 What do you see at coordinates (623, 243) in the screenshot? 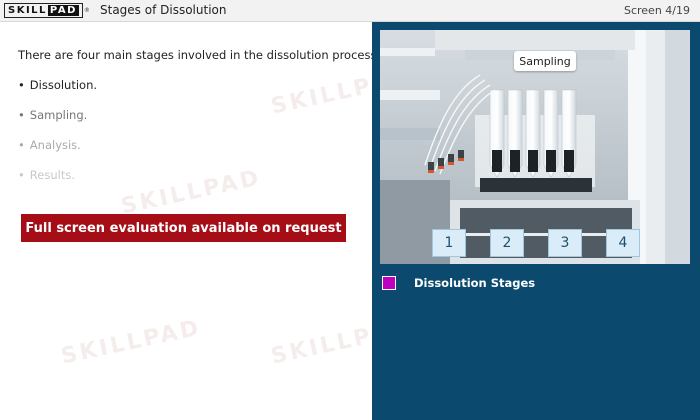
I see `stage-4-button: 4` at bounding box center [623, 243].